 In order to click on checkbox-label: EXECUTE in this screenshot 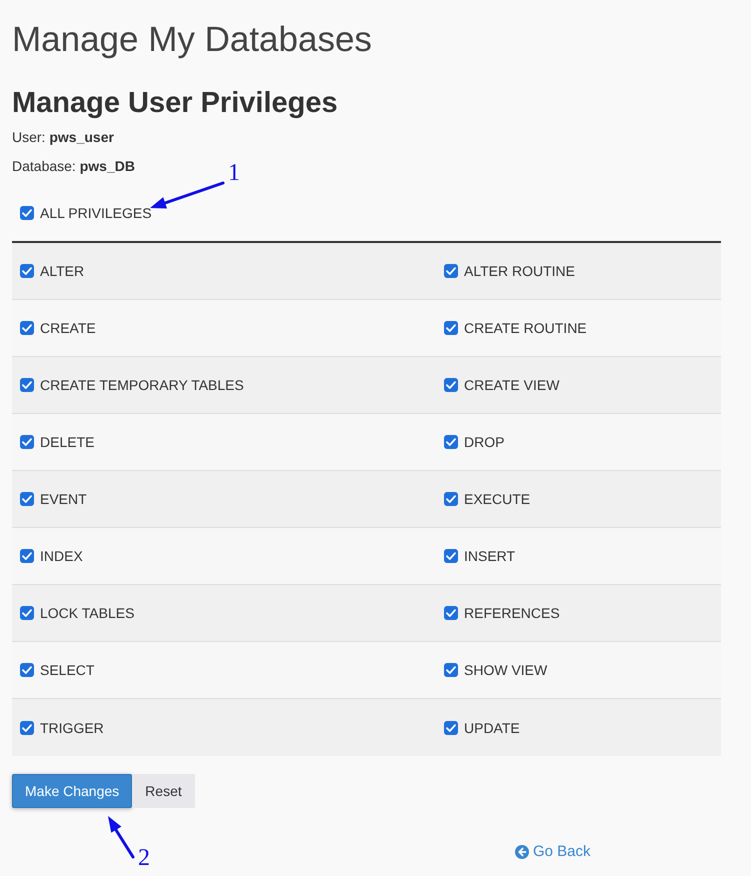, I will do `click(497, 499)`.